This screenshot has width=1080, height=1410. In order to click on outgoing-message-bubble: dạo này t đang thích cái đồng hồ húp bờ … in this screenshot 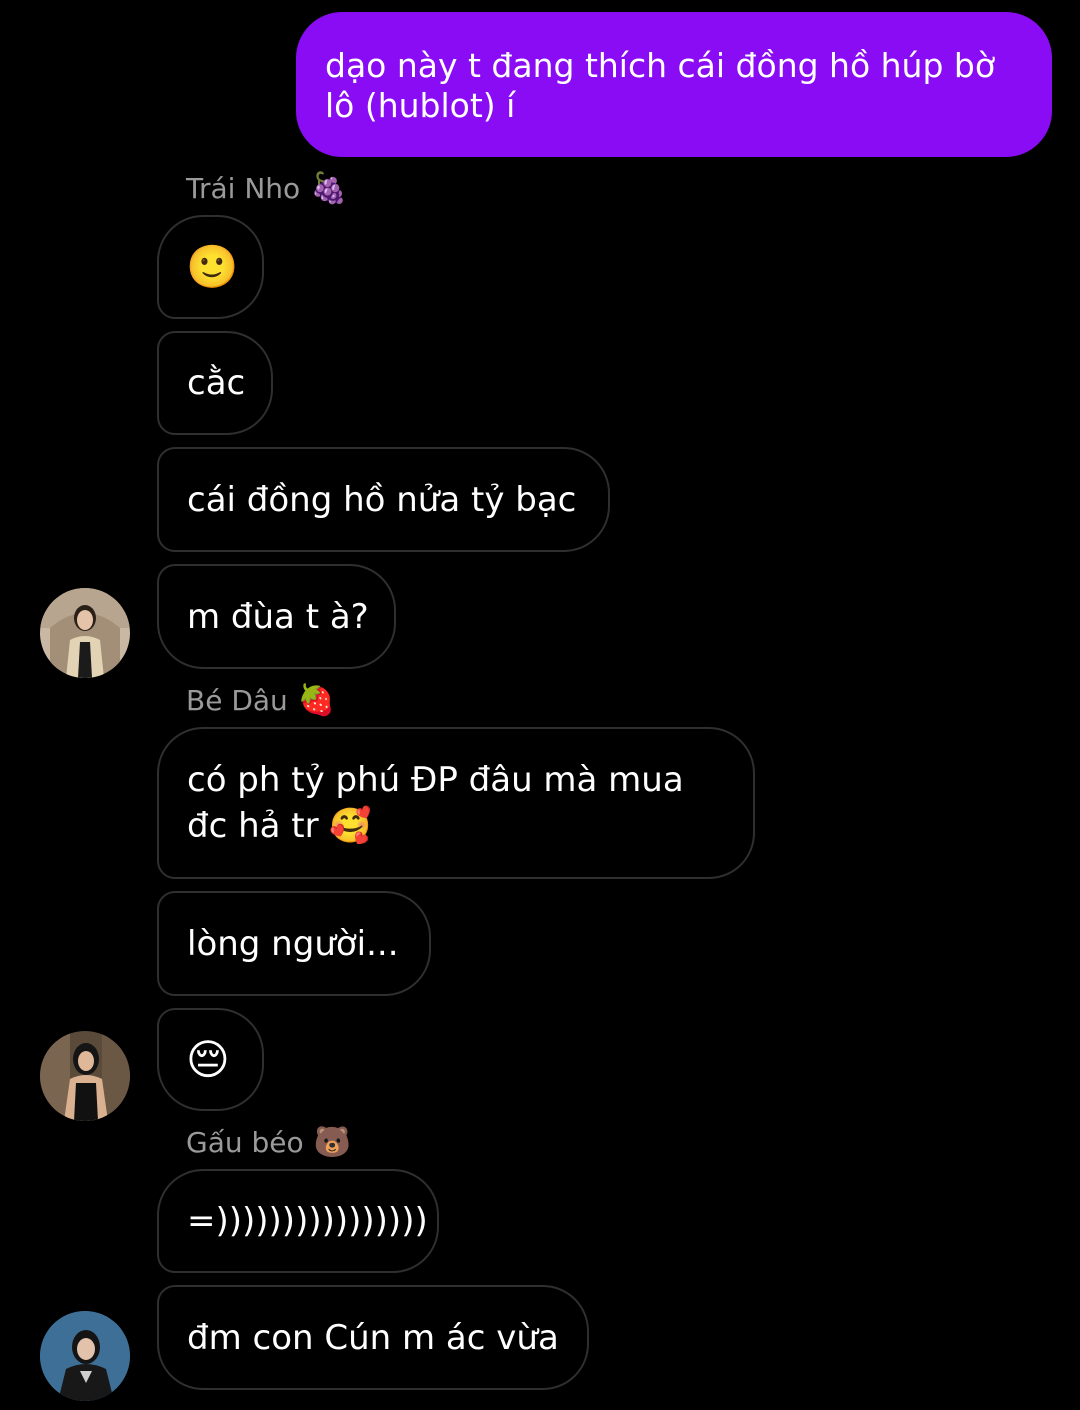, I will do `click(674, 84)`.